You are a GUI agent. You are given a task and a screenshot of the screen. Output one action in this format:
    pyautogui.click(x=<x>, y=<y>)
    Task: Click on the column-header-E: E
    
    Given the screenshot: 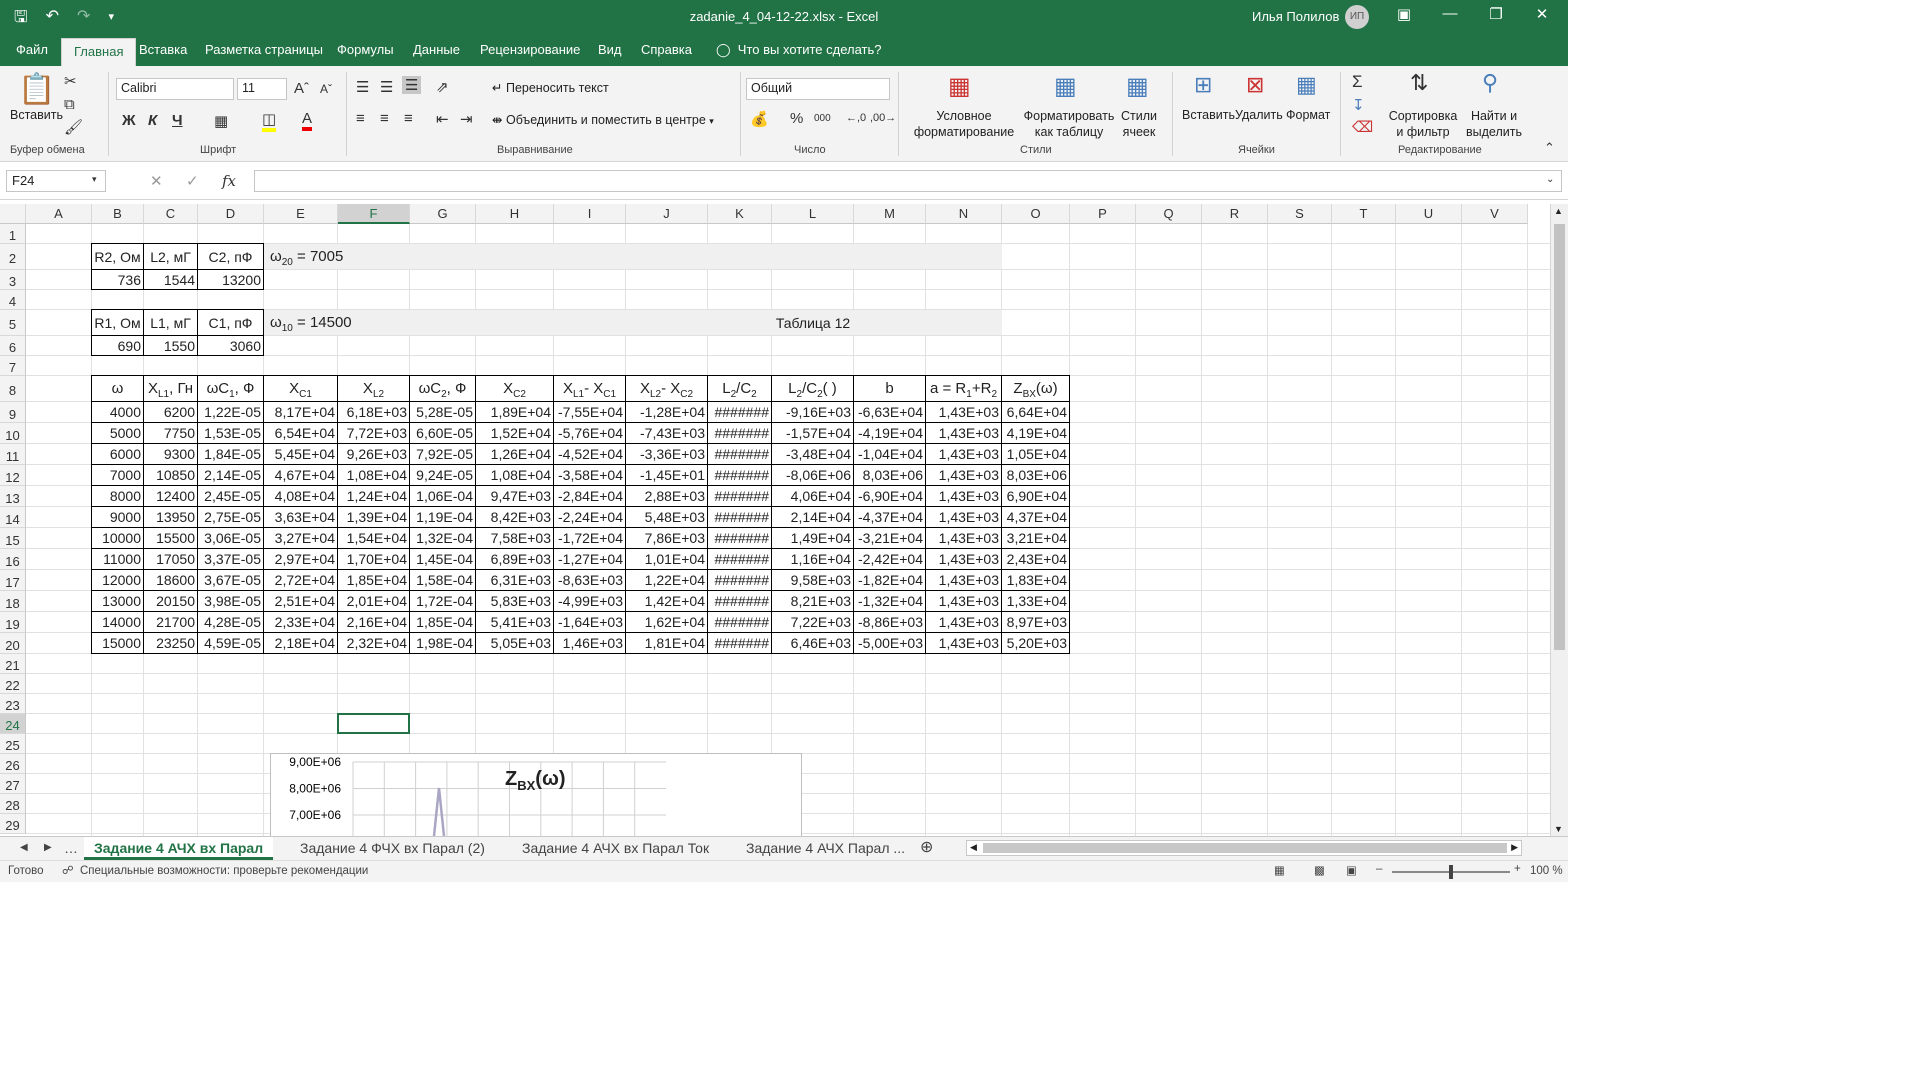 What is the action you would take?
    pyautogui.click(x=301, y=214)
    